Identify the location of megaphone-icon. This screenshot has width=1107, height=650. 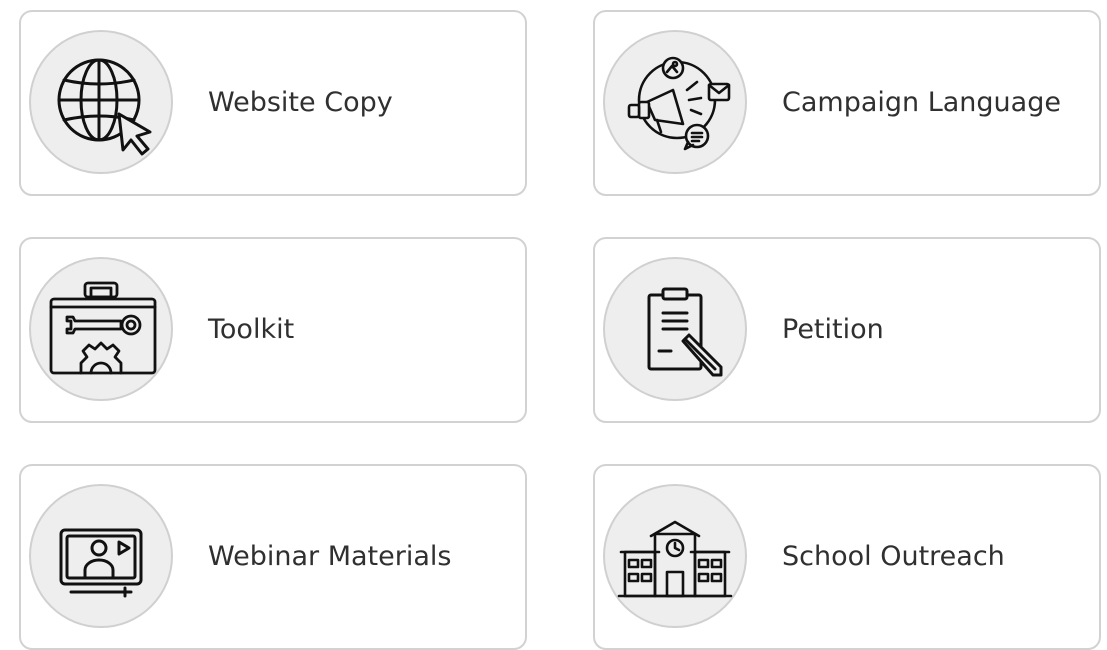
(675, 102).